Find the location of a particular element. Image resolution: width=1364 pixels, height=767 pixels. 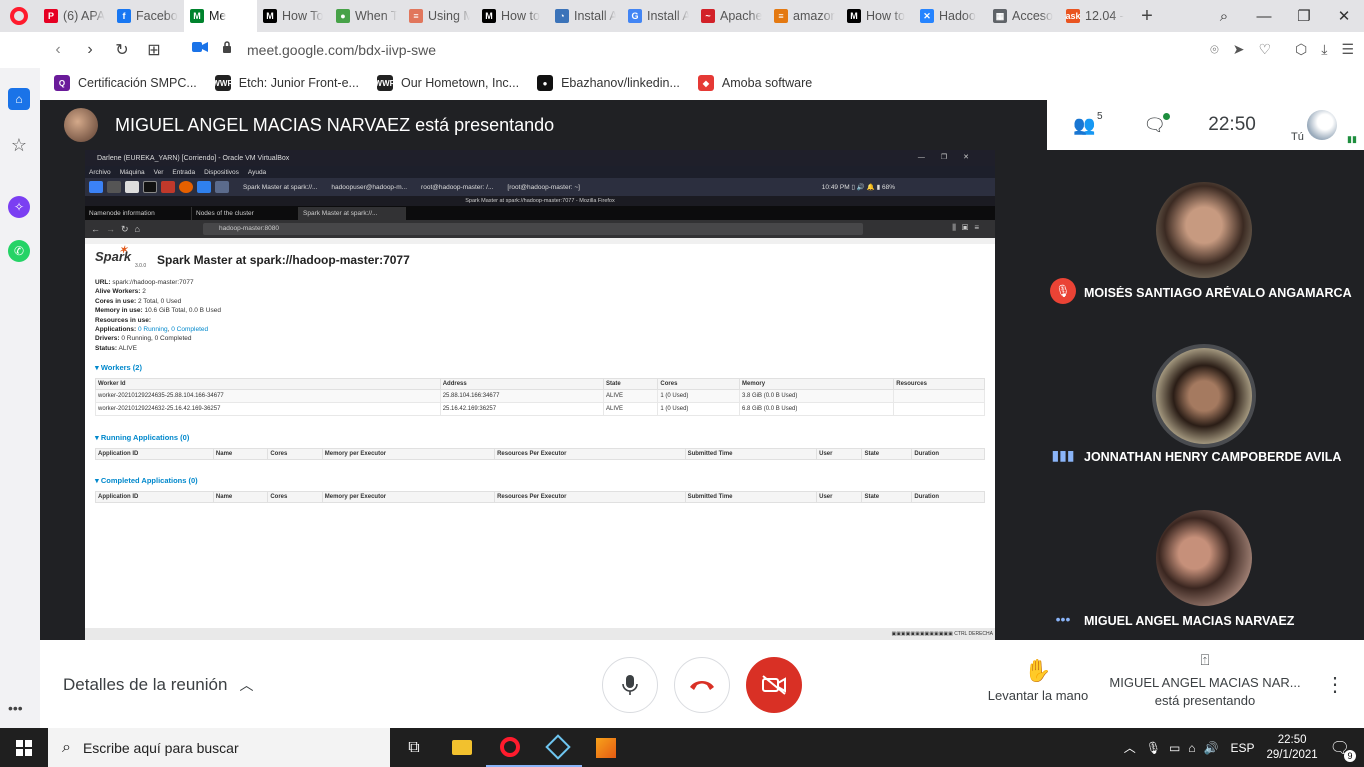

messenger-icon: ✧ is located at coordinates (19, 207).